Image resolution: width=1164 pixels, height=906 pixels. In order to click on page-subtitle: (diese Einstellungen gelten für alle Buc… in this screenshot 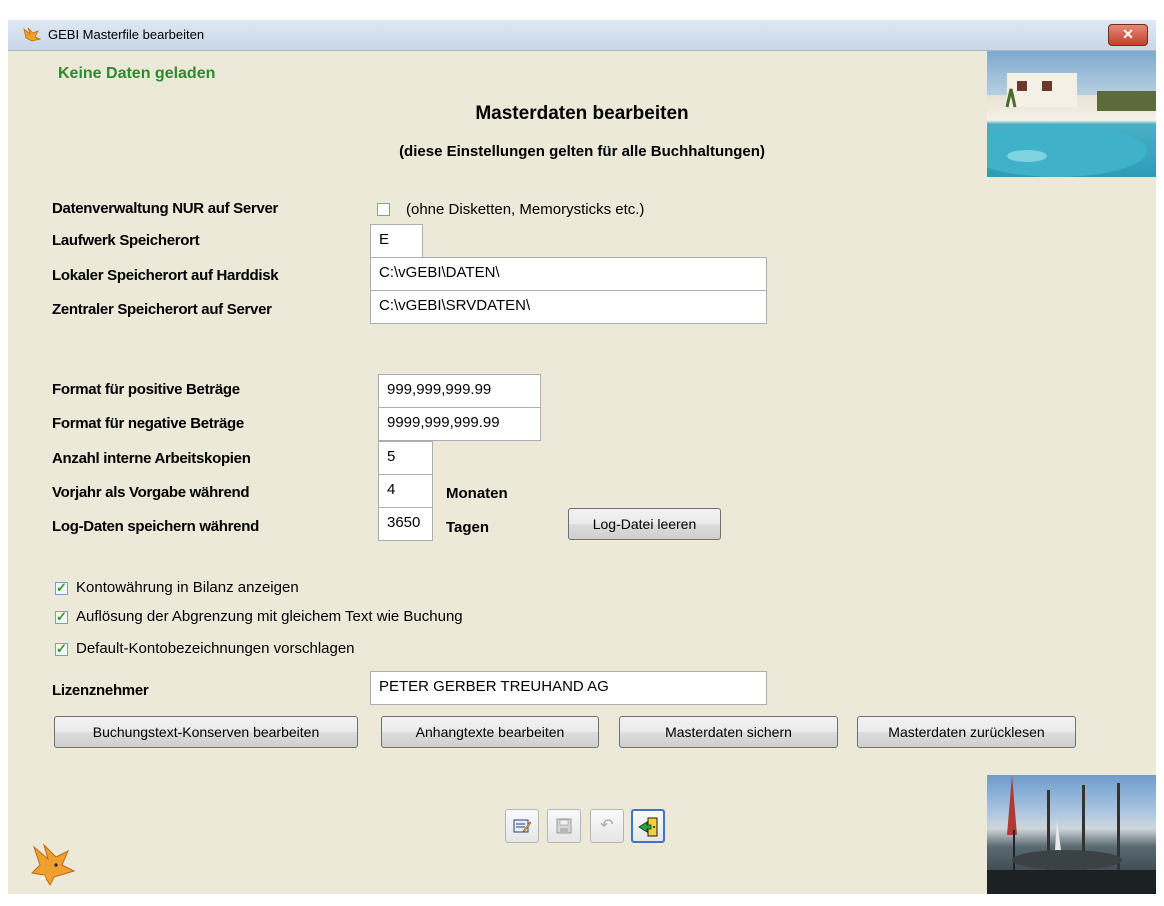, I will do `click(582, 151)`.